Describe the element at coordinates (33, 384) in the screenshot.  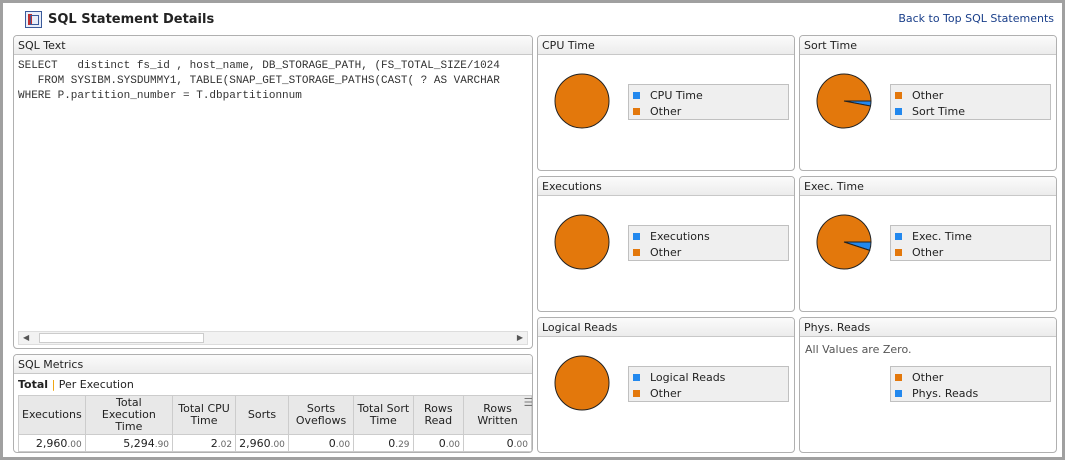
I see `tab-total: Total` at that location.